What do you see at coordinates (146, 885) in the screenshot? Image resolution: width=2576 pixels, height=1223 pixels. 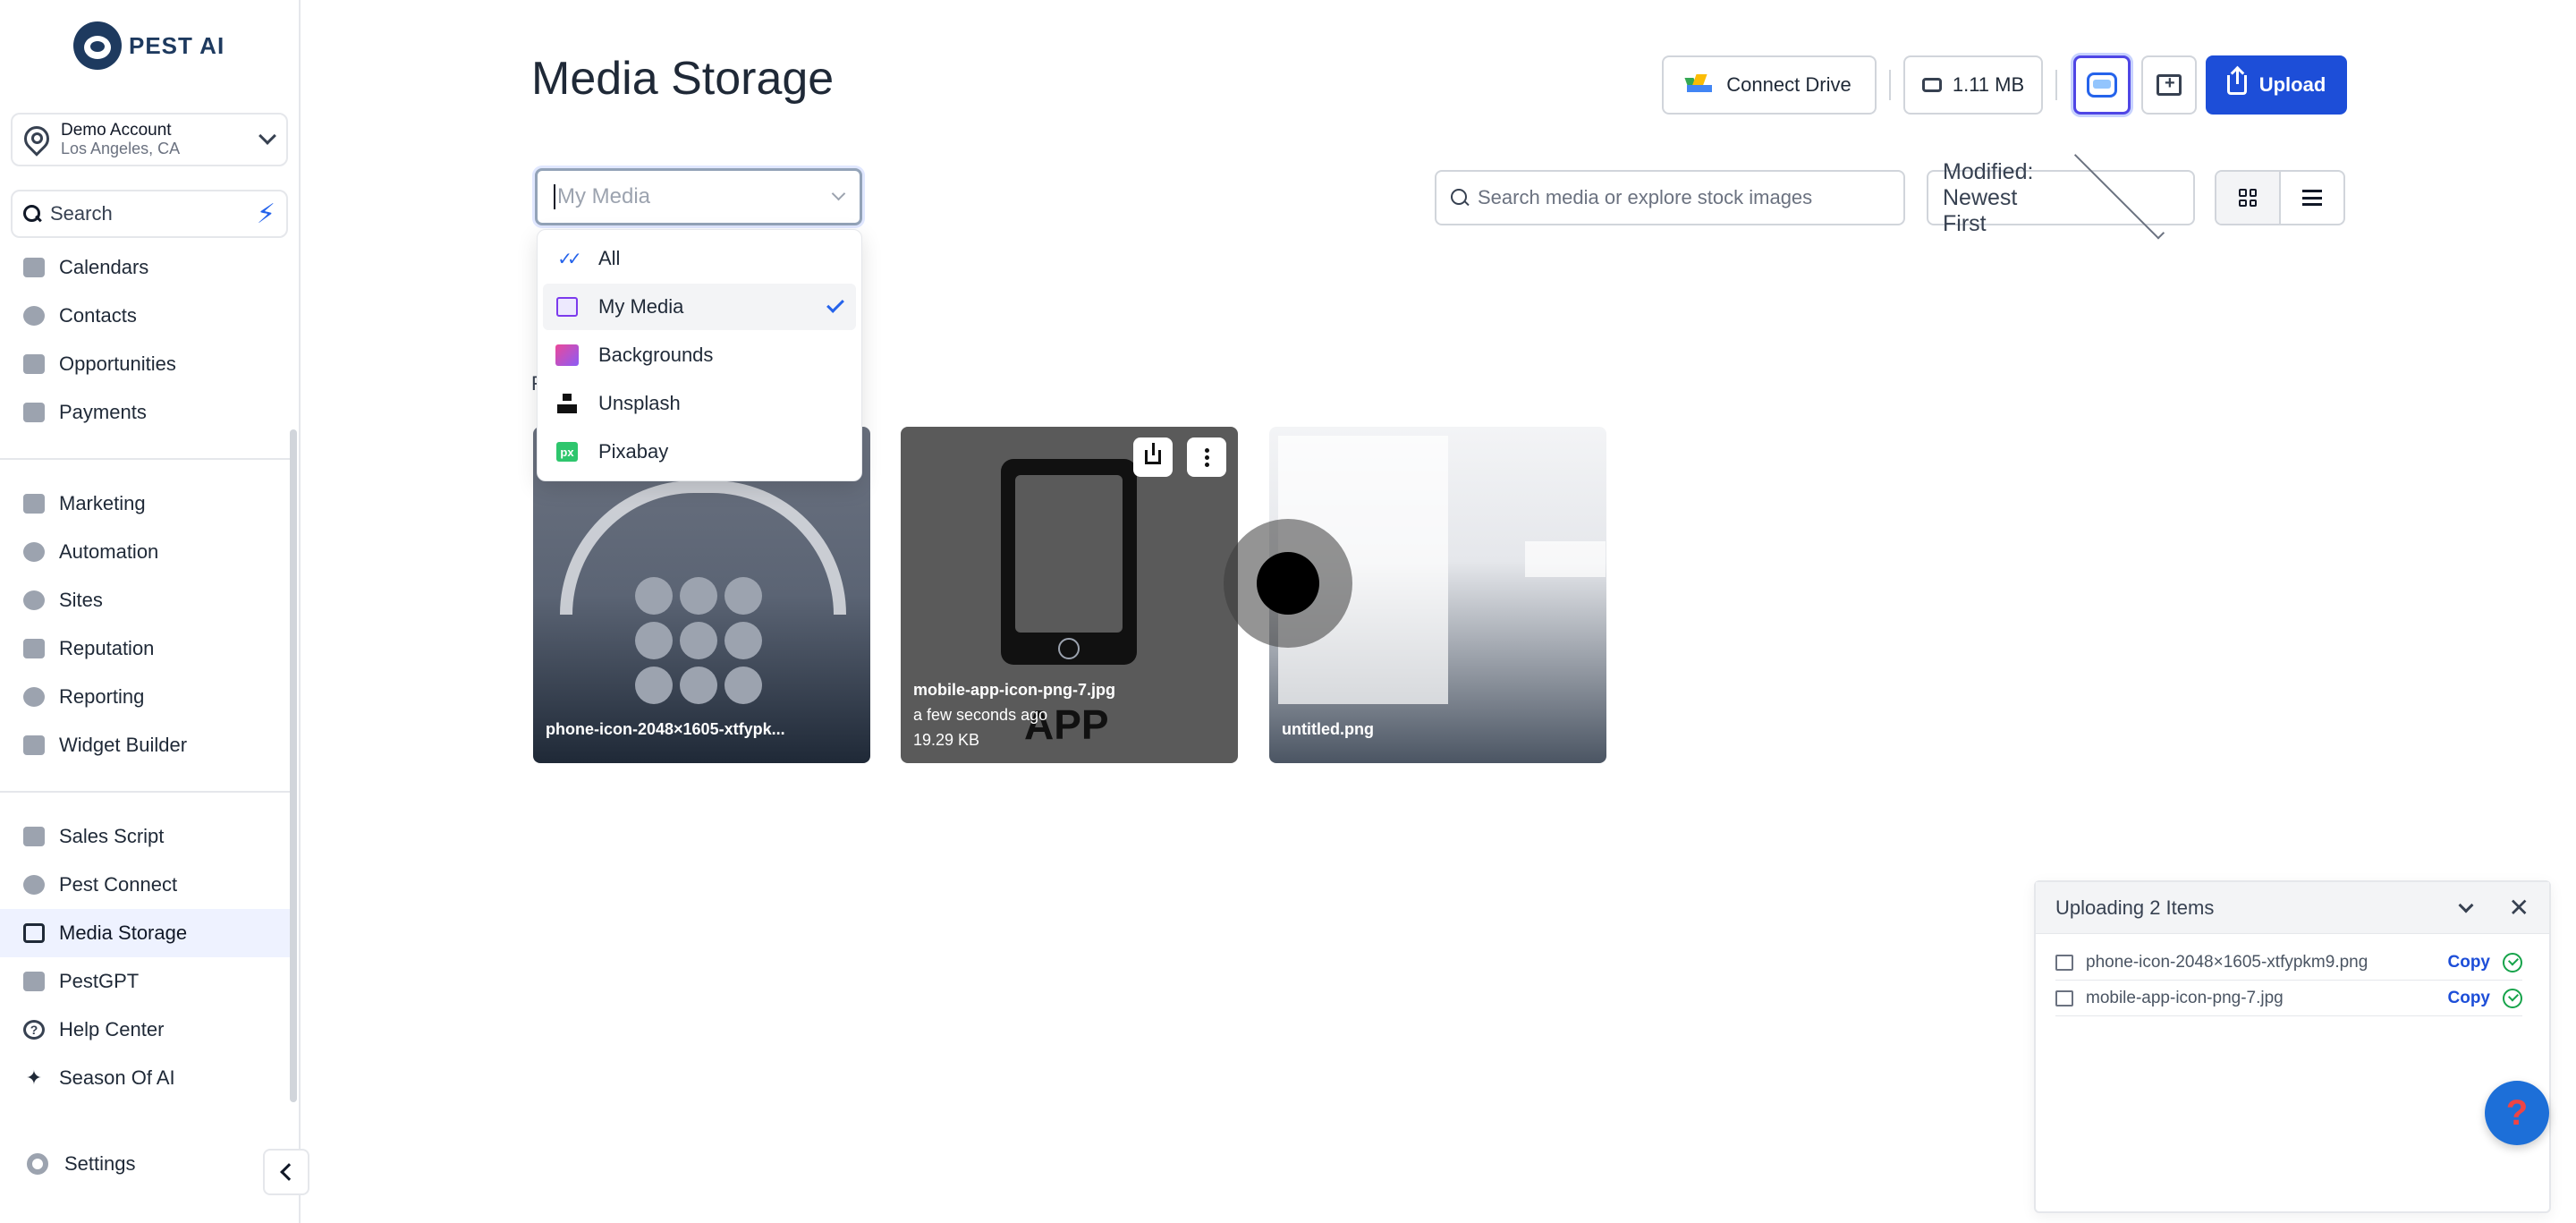 I see `sidebar-item-pest-connect: Pest Connect` at bounding box center [146, 885].